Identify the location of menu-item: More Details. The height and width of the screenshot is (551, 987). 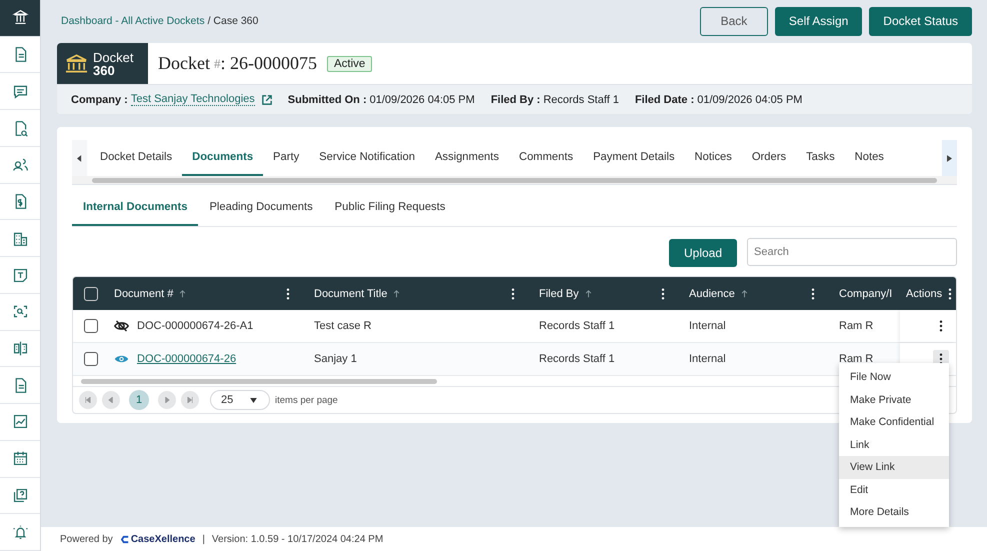
(894, 512).